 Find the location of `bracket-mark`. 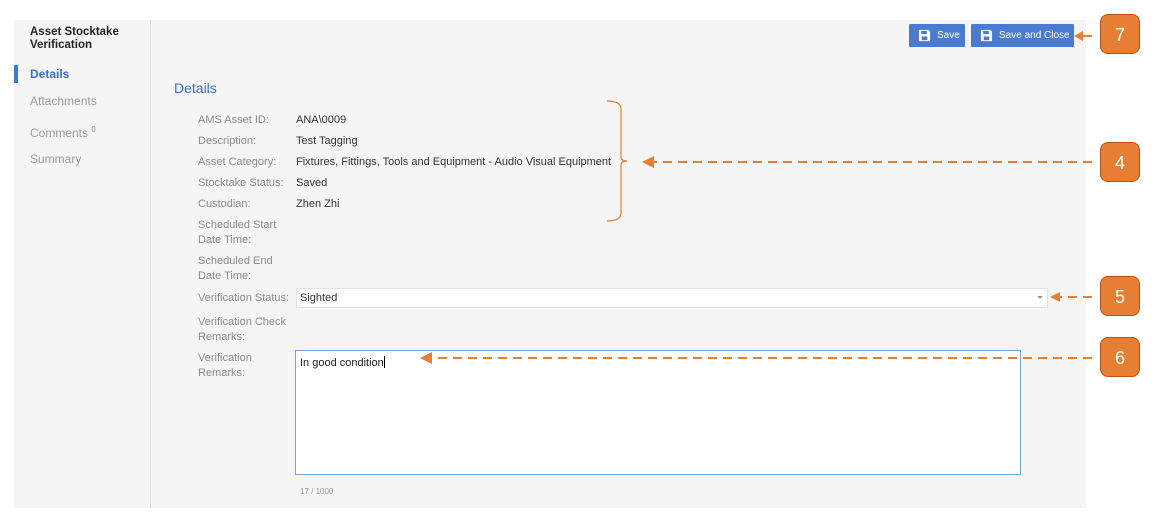

bracket-mark is located at coordinates (617, 161).